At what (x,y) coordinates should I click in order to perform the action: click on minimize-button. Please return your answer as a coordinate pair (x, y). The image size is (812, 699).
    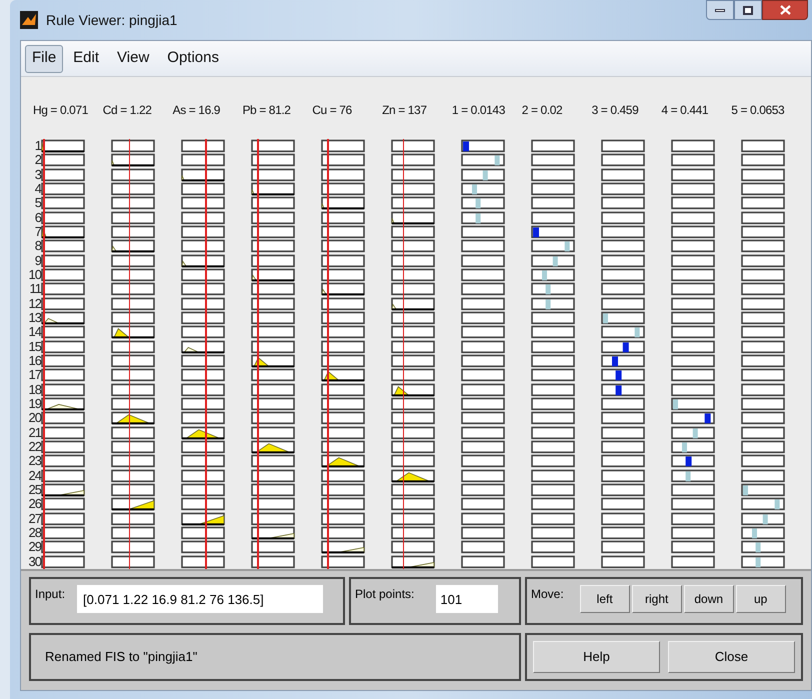
    Looking at the image, I should click on (720, 10).